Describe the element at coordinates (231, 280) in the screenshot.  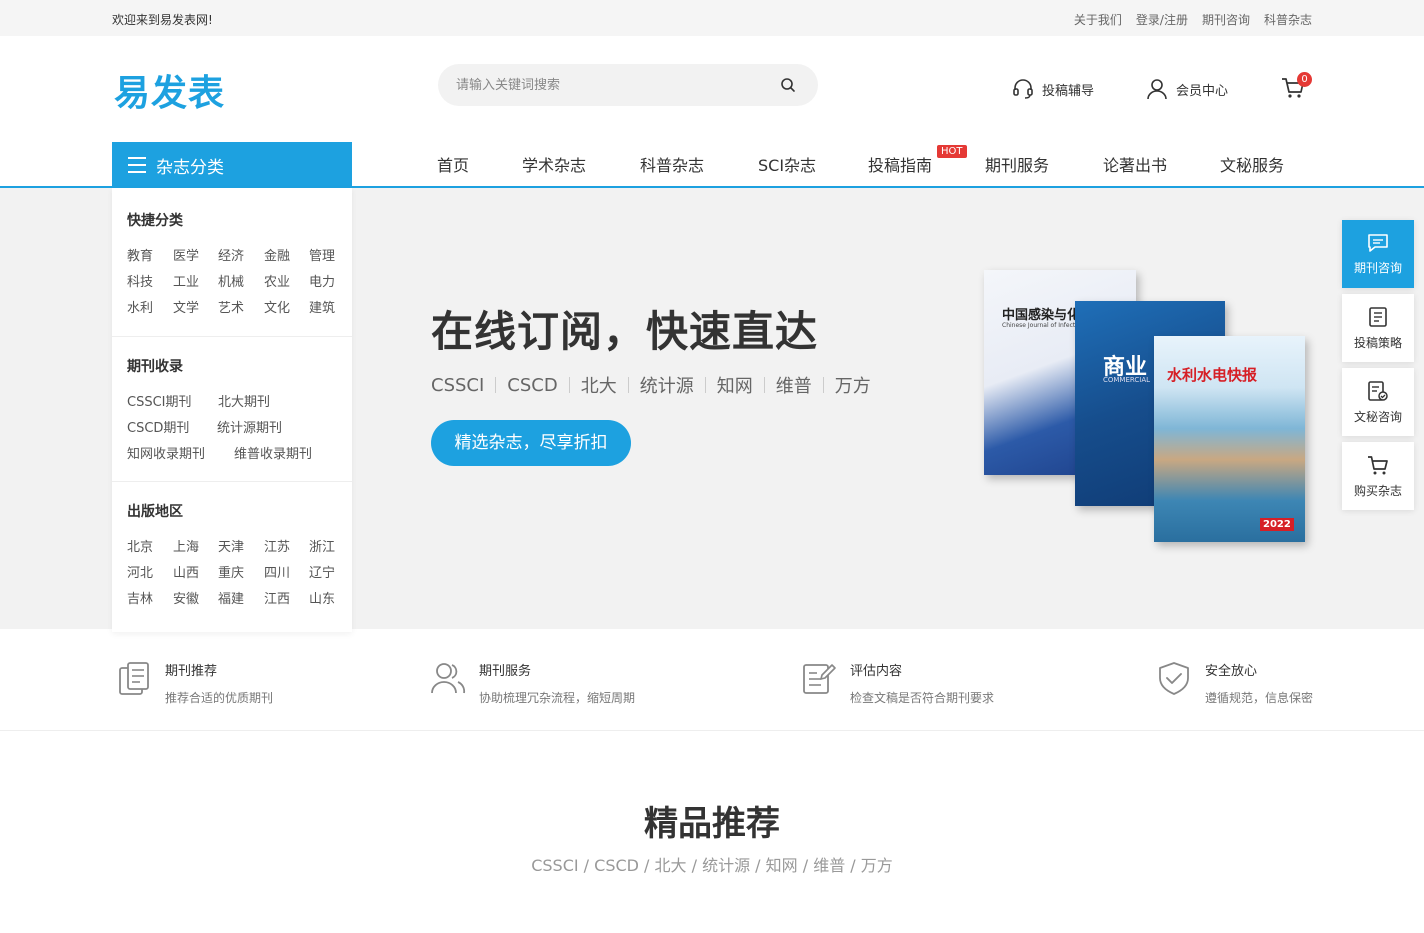
I see `category-link: 机械` at that location.